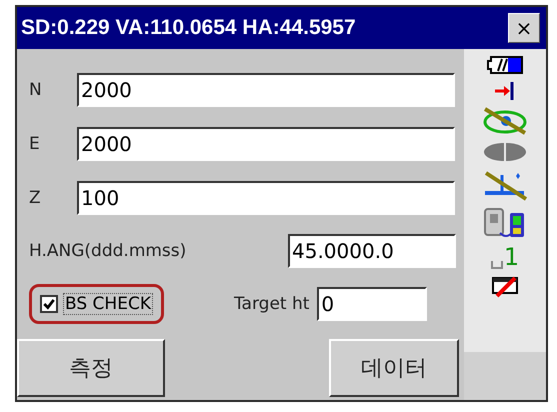  I want to click on field-label: H.ANG(ddd.mmss), so click(107, 251).